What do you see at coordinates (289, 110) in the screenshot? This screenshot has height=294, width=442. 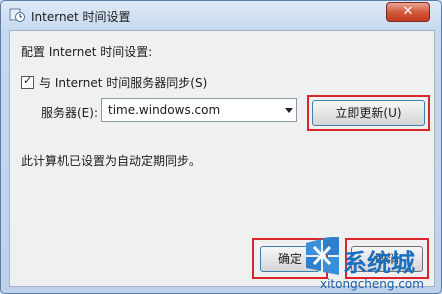 I see `chevron-down-icon` at bounding box center [289, 110].